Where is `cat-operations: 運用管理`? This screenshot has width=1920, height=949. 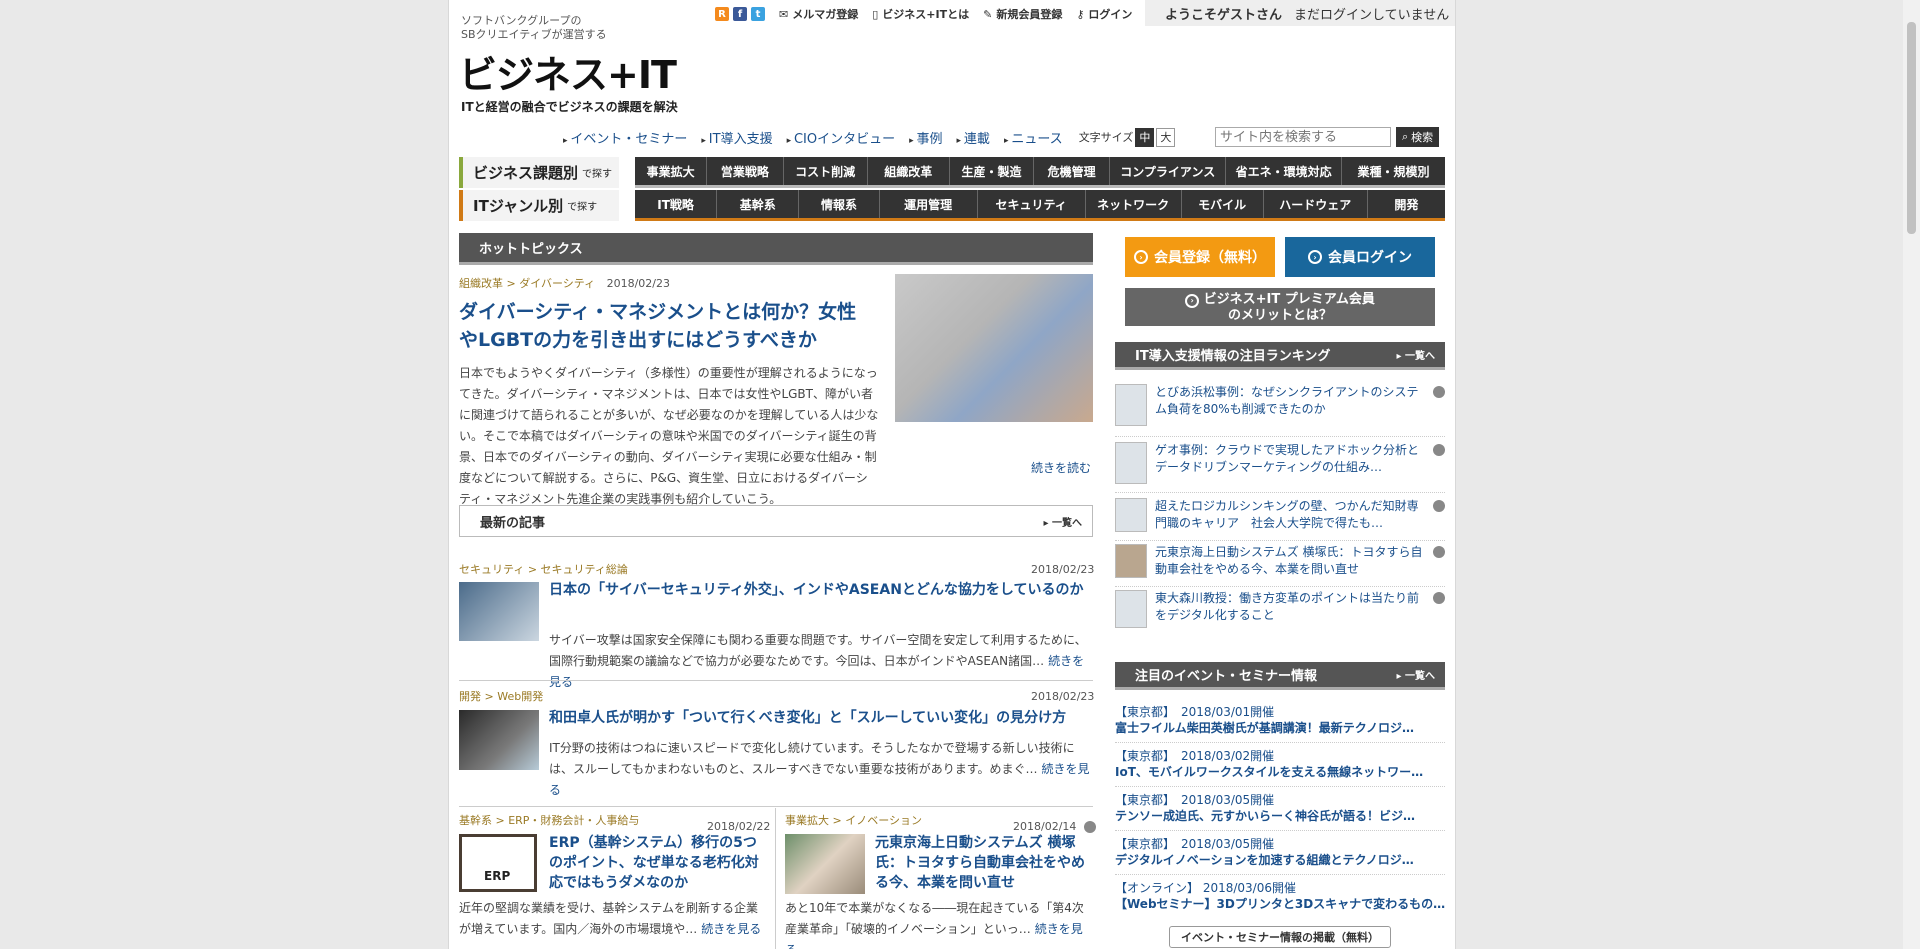
cat-operations: 運用管理 is located at coordinates (929, 204).